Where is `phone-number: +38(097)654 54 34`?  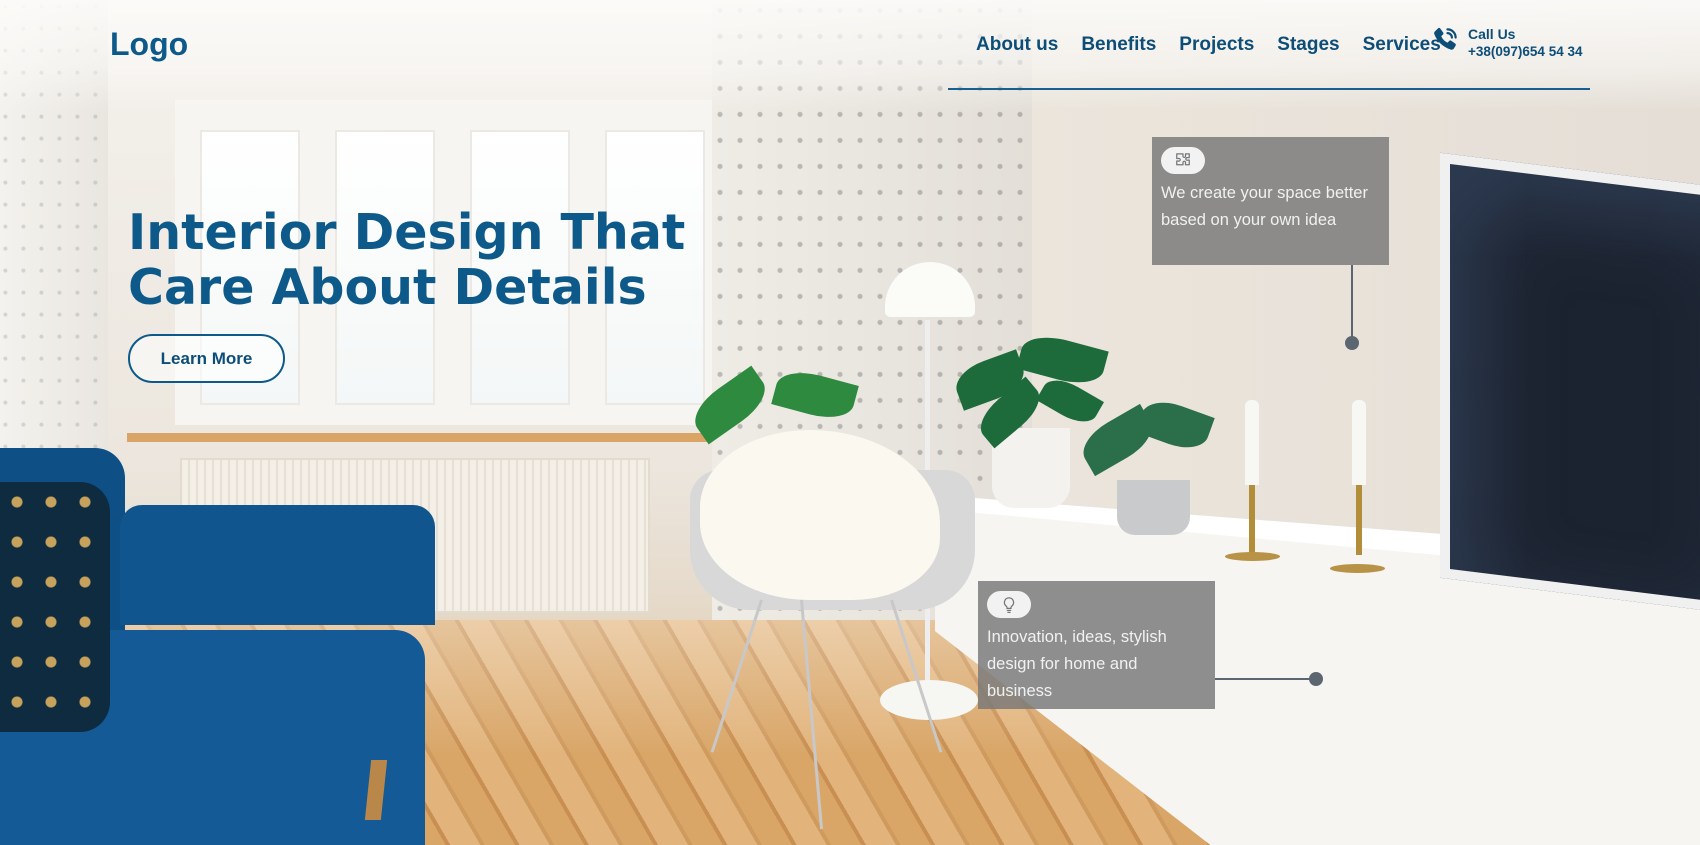
phone-number: +38(097)654 54 34 is located at coordinates (1525, 51).